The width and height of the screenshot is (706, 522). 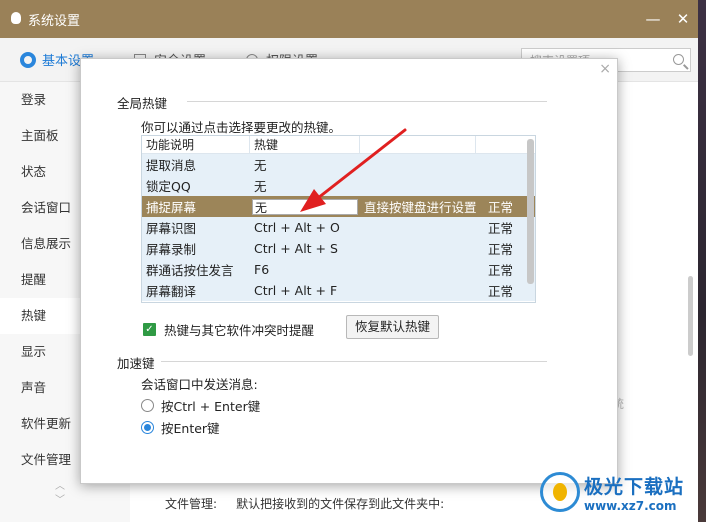 I want to click on gear-icon, so click(x=28, y=59).